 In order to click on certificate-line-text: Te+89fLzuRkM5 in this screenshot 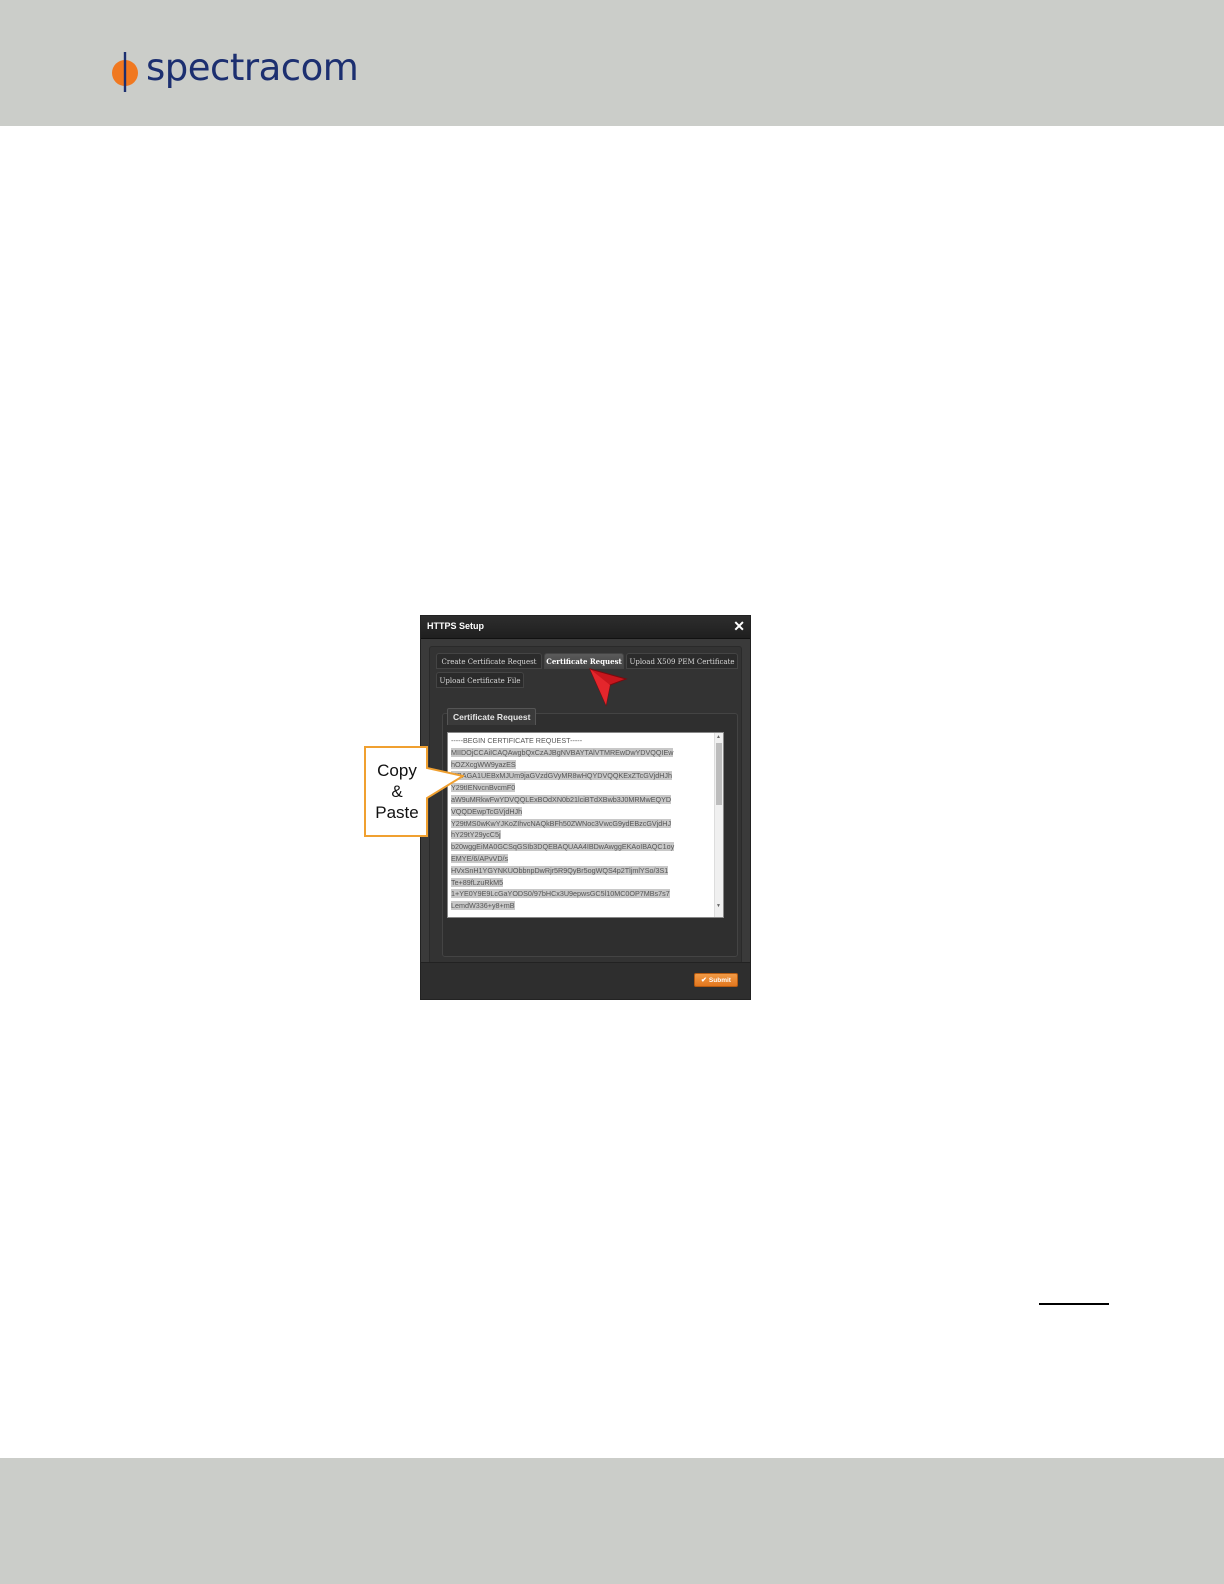, I will do `click(477, 882)`.